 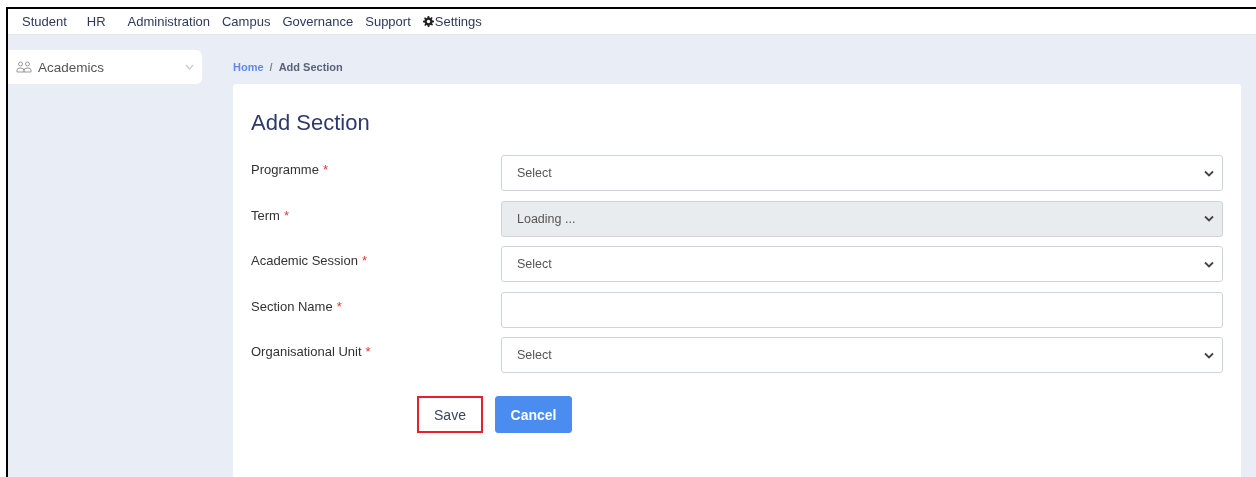 I want to click on save-button: Save, so click(x=450, y=414).